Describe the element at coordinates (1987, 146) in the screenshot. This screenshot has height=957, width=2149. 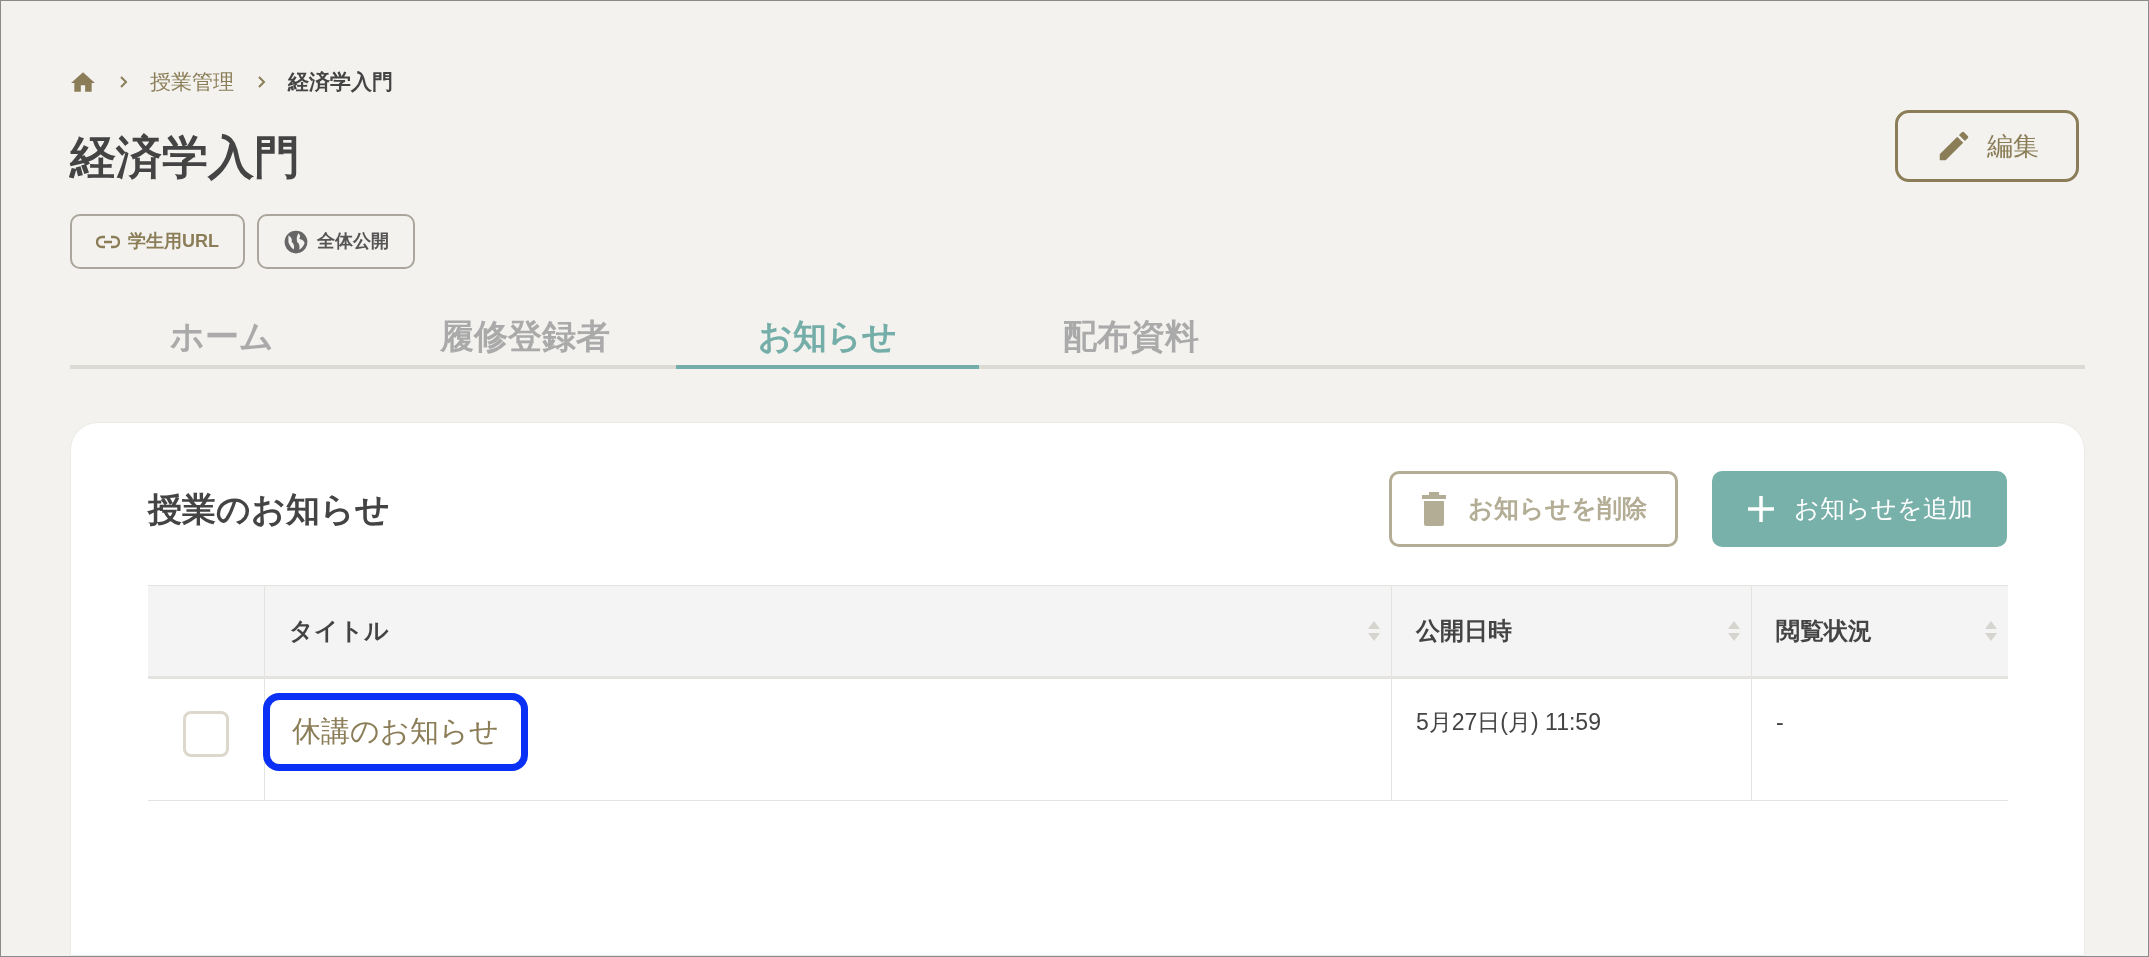
I see `edit-button: 編集` at that location.